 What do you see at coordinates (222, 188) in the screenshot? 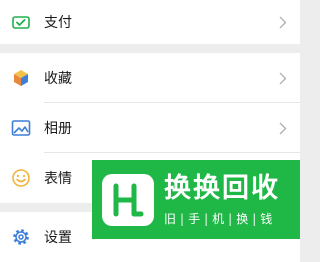
I see `watermark-title: 换换回收` at bounding box center [222, 188].